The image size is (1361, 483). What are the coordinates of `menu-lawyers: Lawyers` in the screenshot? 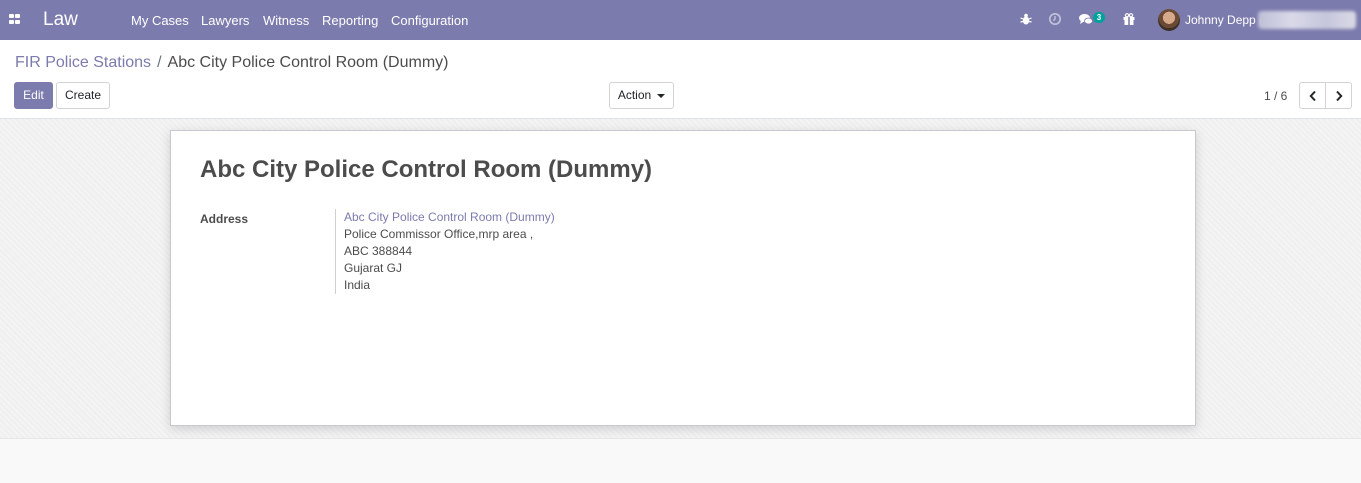 It's located at (225, 20).